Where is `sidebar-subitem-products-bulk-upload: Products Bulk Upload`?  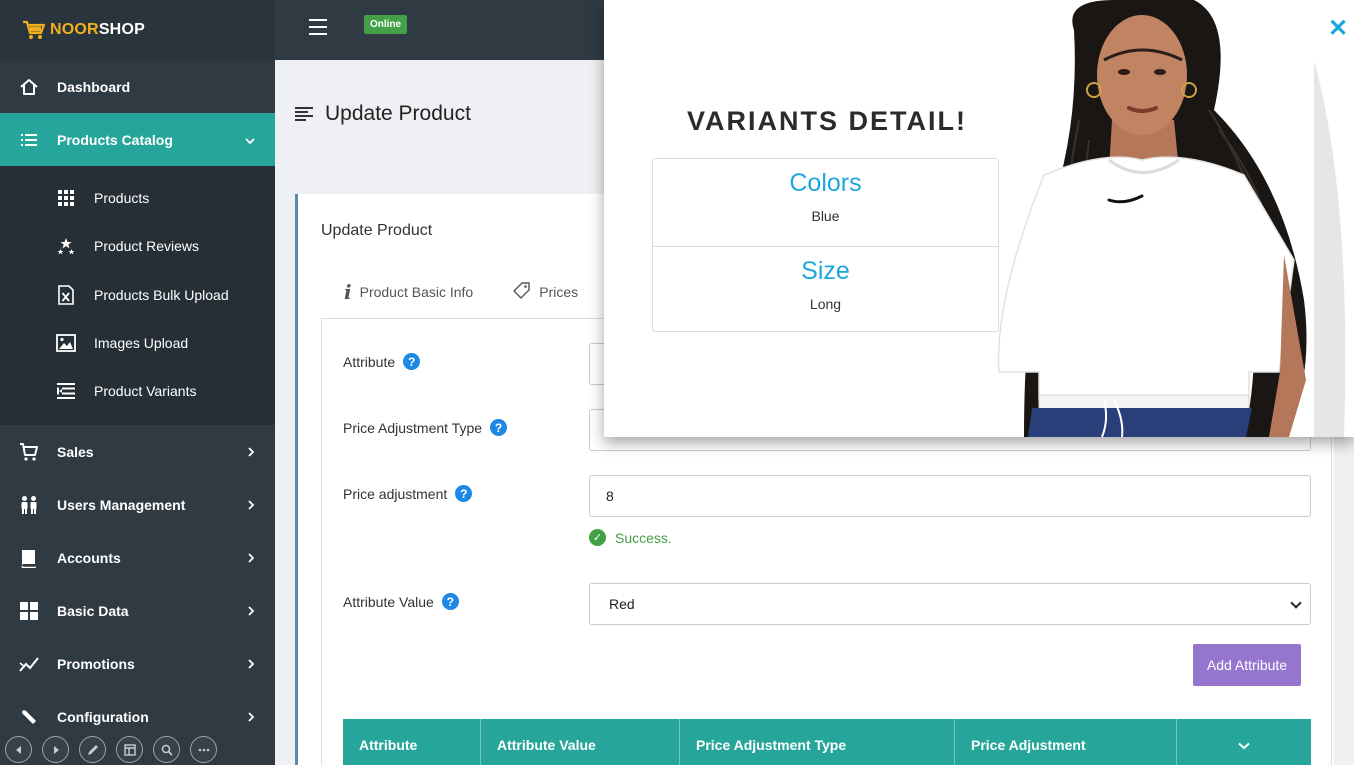
sidebar-subitem-products-bulk-upload: Products Bulk Upload is located at coordinates (137, 295).